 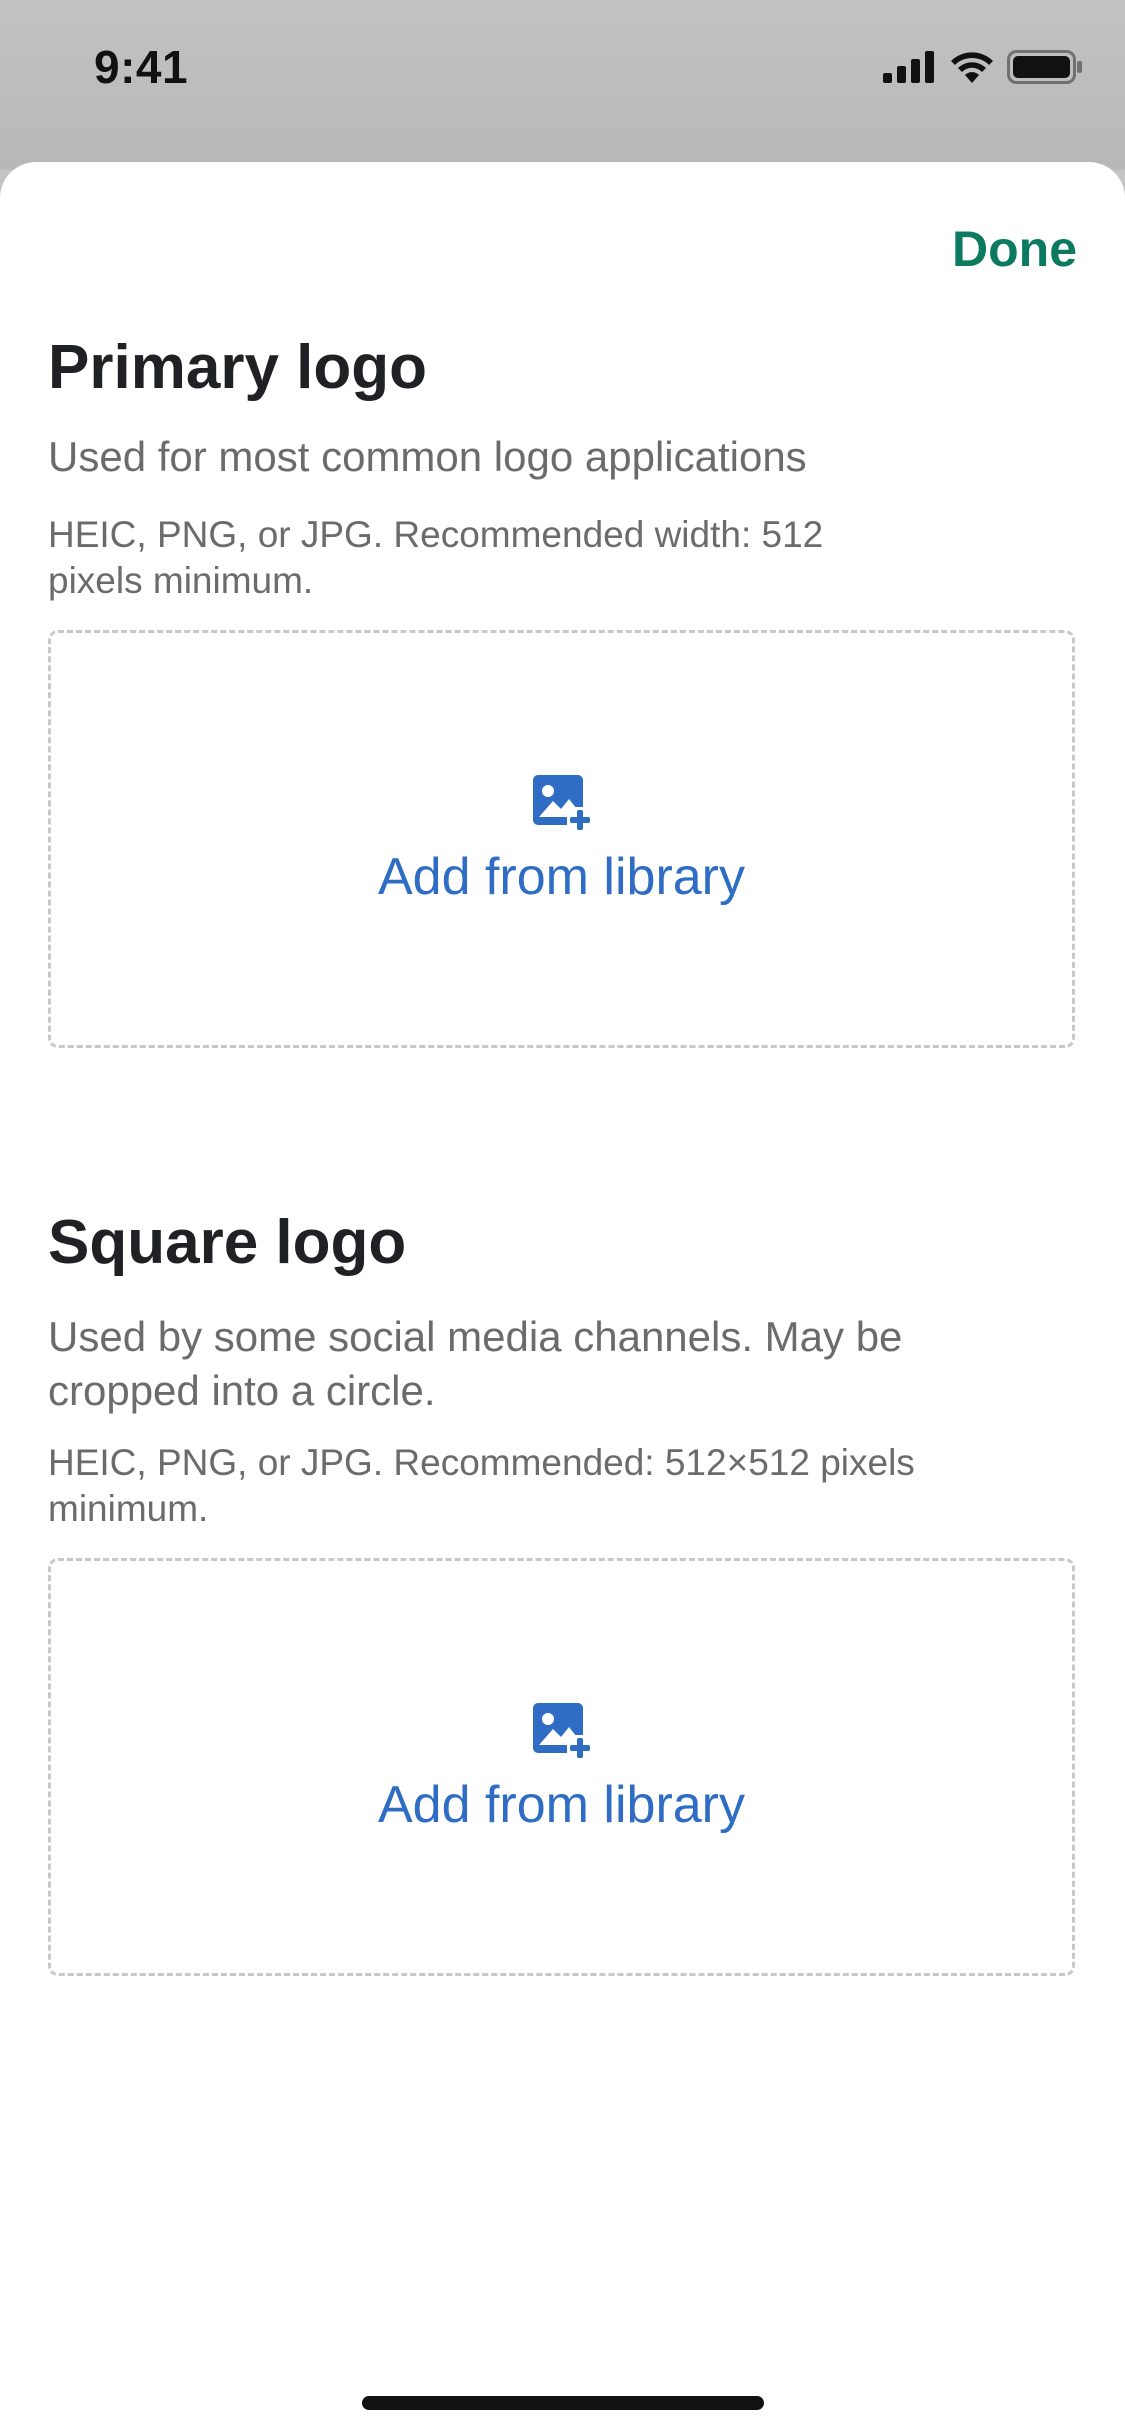 I want to click on home-indicator, so click(x=563, y=2403).